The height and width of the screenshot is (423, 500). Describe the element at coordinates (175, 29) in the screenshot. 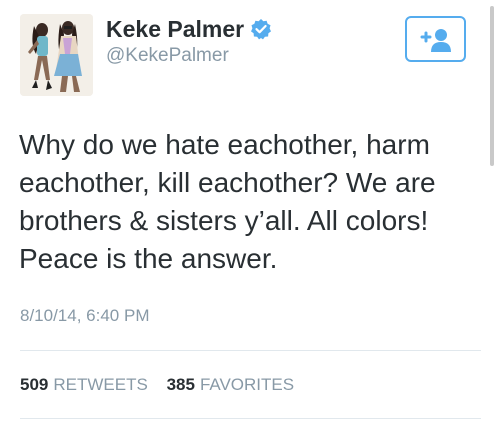

I see `display-name-text: Keke Palmer` at that location.